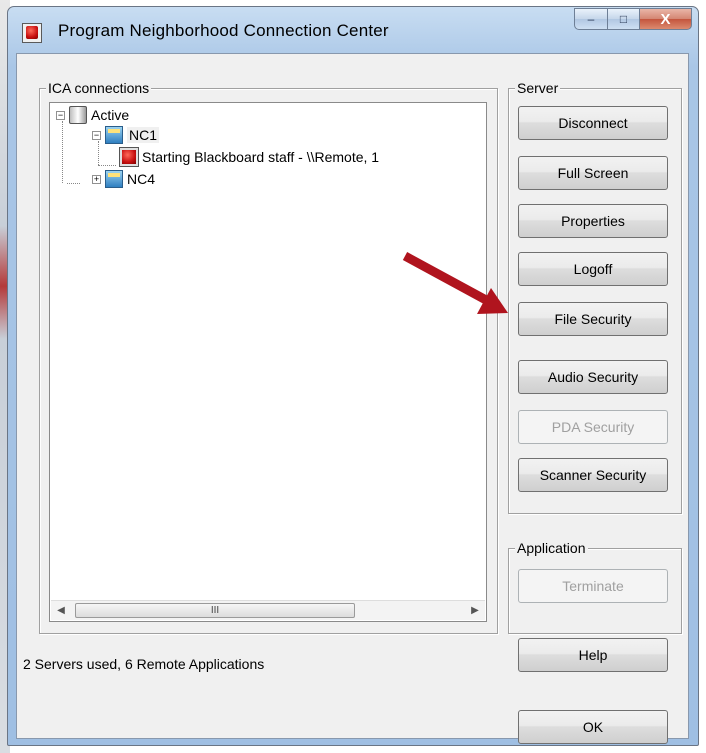 This screenshot has width=706, height=753. I want to click on minimize-button: –, so click(591, 19).